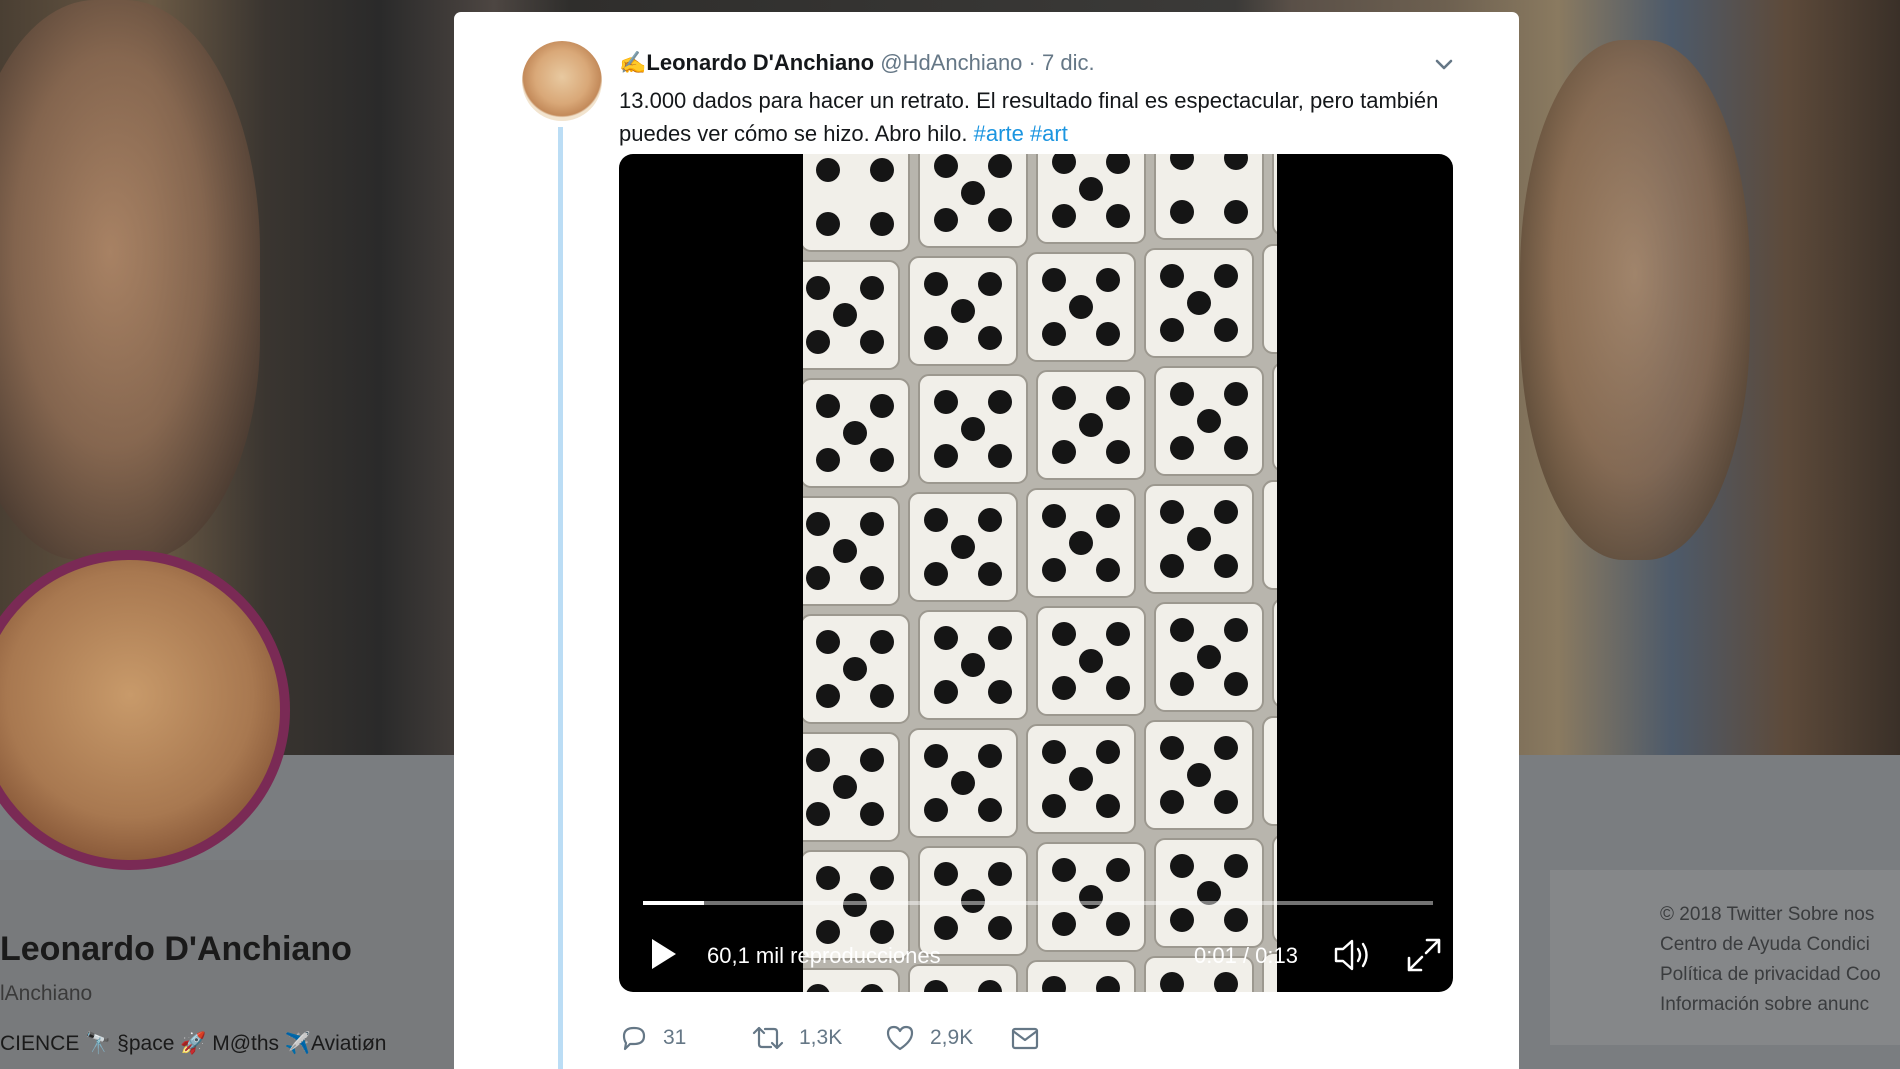 This screenshot has width=1900, height=1069. What do you see at coordinates (1038, 903) in the screenshot?
I see `video-progress-bar` at bounding box center [1038, 903].